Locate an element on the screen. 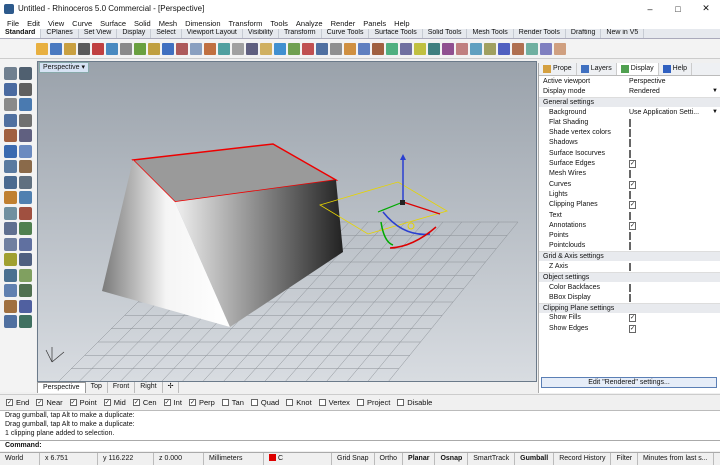 Image resolution: width=720 pixels, height=465 pixels. status-toggle-grid-snap: Grid Snap is located at coordinates (353, 458).